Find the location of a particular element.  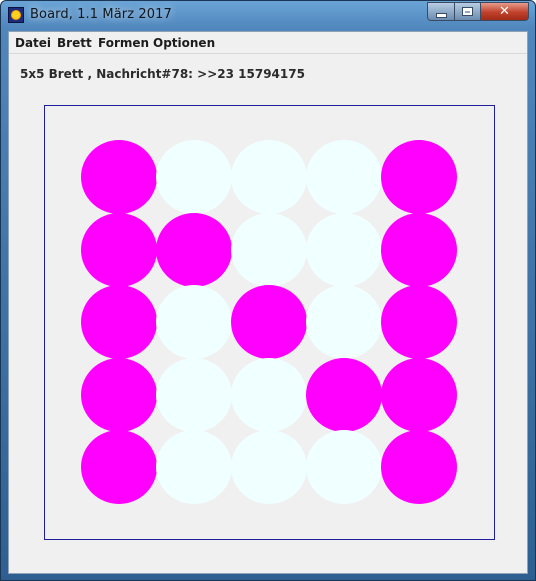

maximize-button is located at coordinates (467, 11).